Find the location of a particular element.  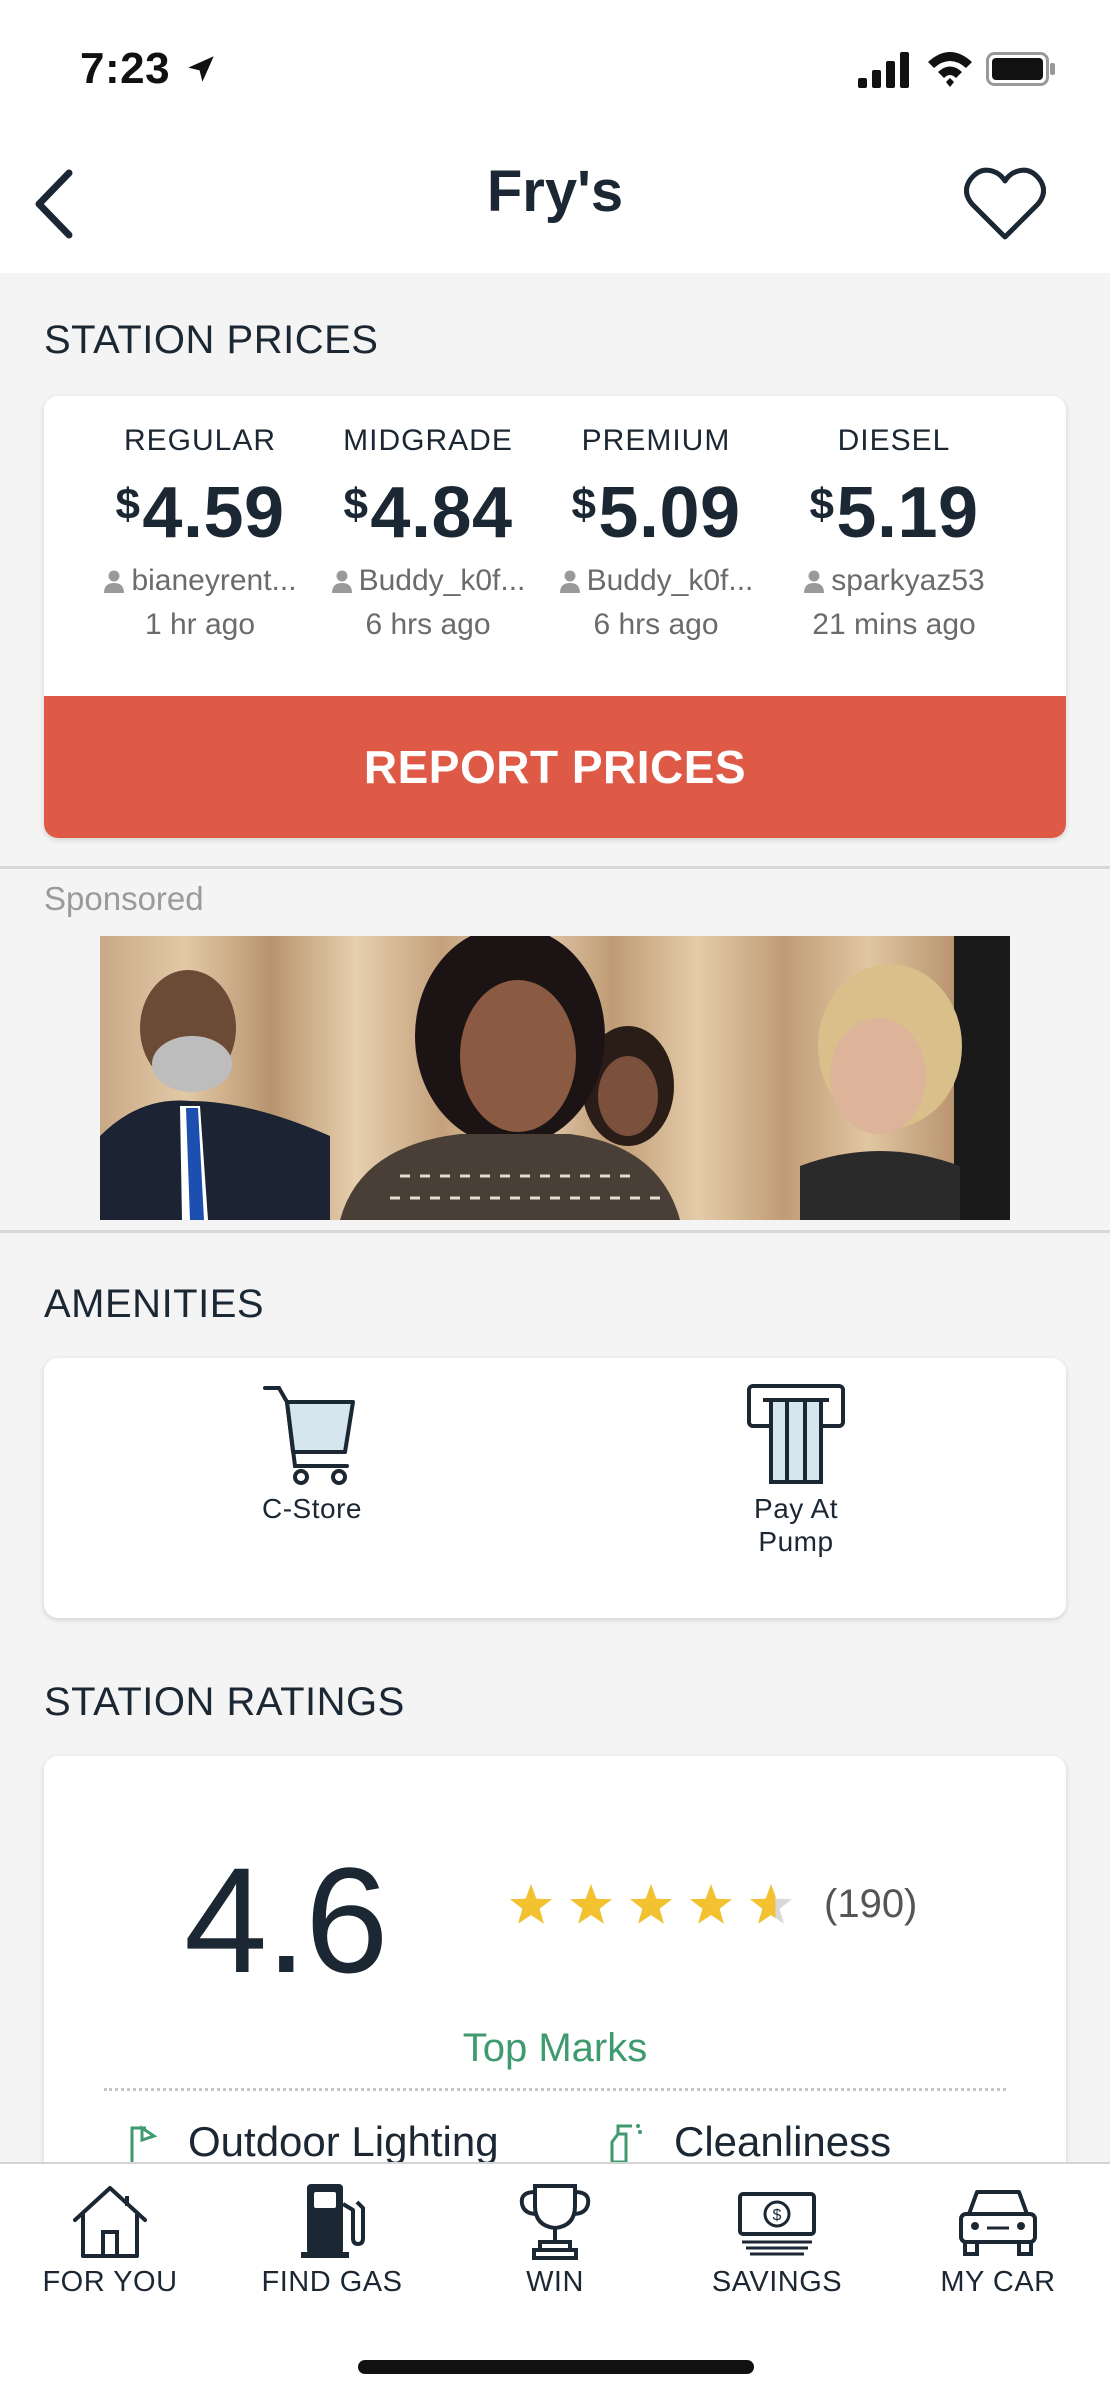

reporter-username: sparkyaz53 is located at coordinates (894, 581).